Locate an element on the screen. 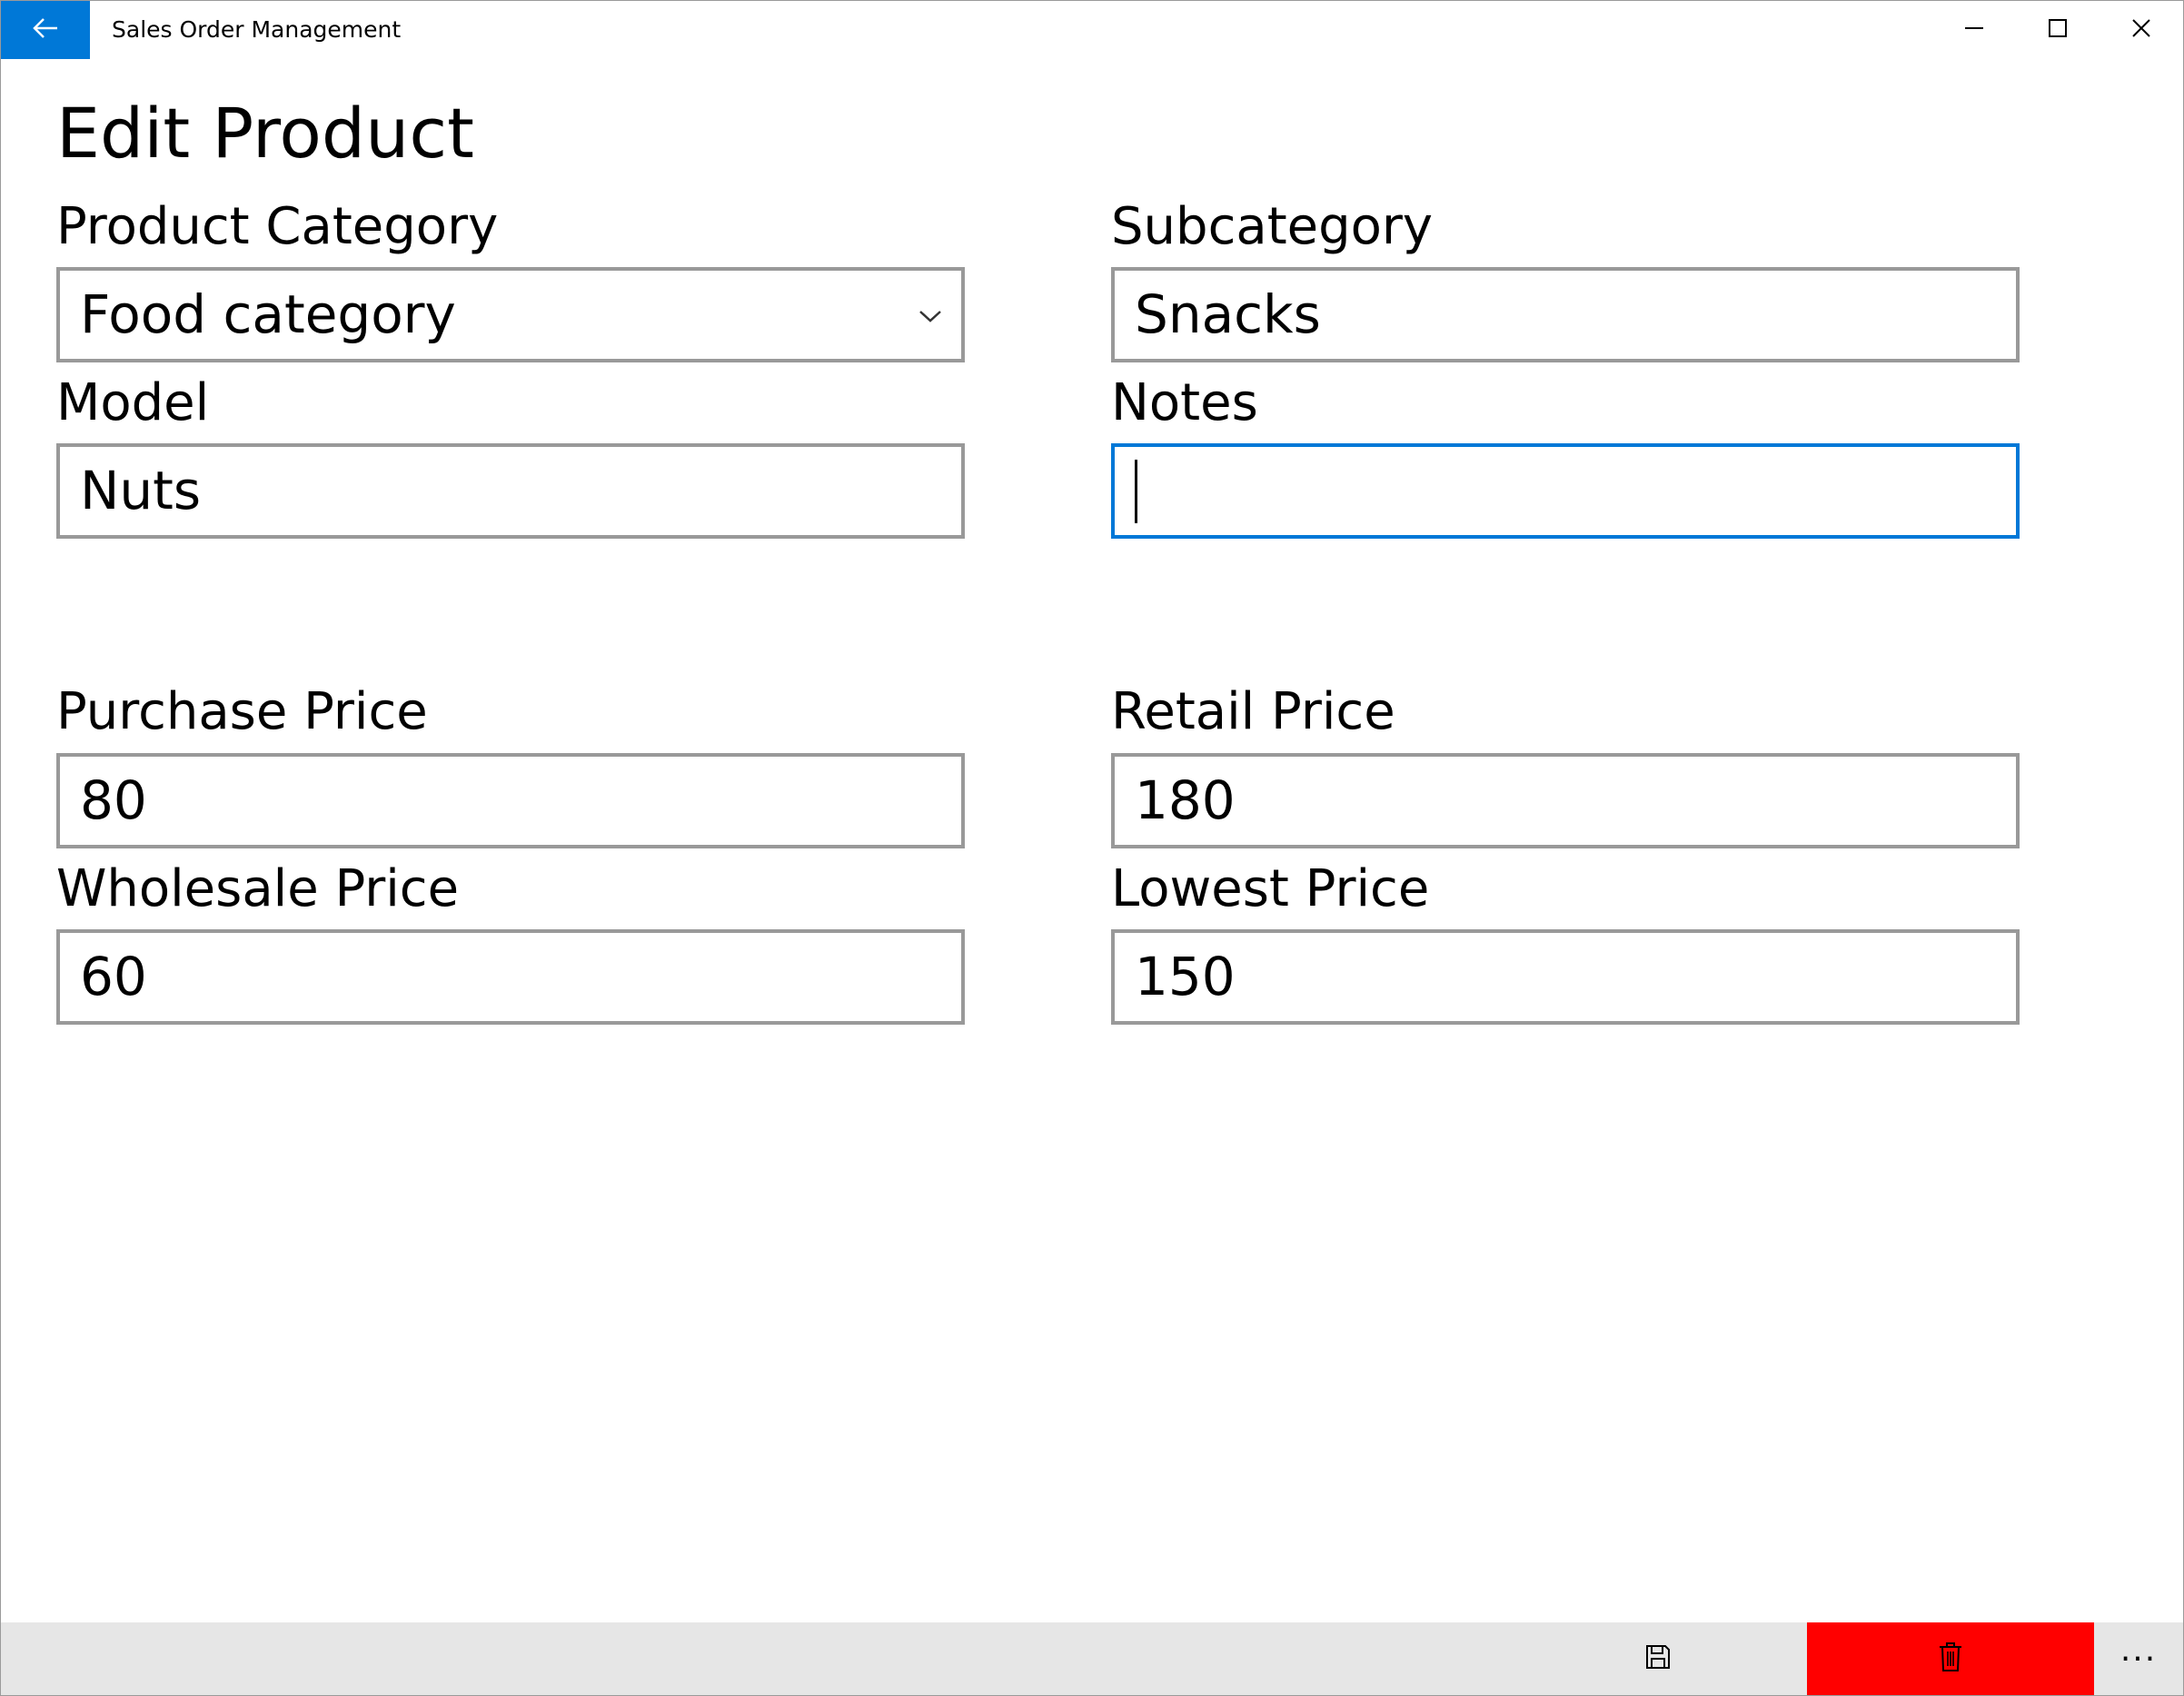 The width and height of the screenshot is (2184, 1696). lowest-price-input: 150 is located at coordinates (1565, 977).